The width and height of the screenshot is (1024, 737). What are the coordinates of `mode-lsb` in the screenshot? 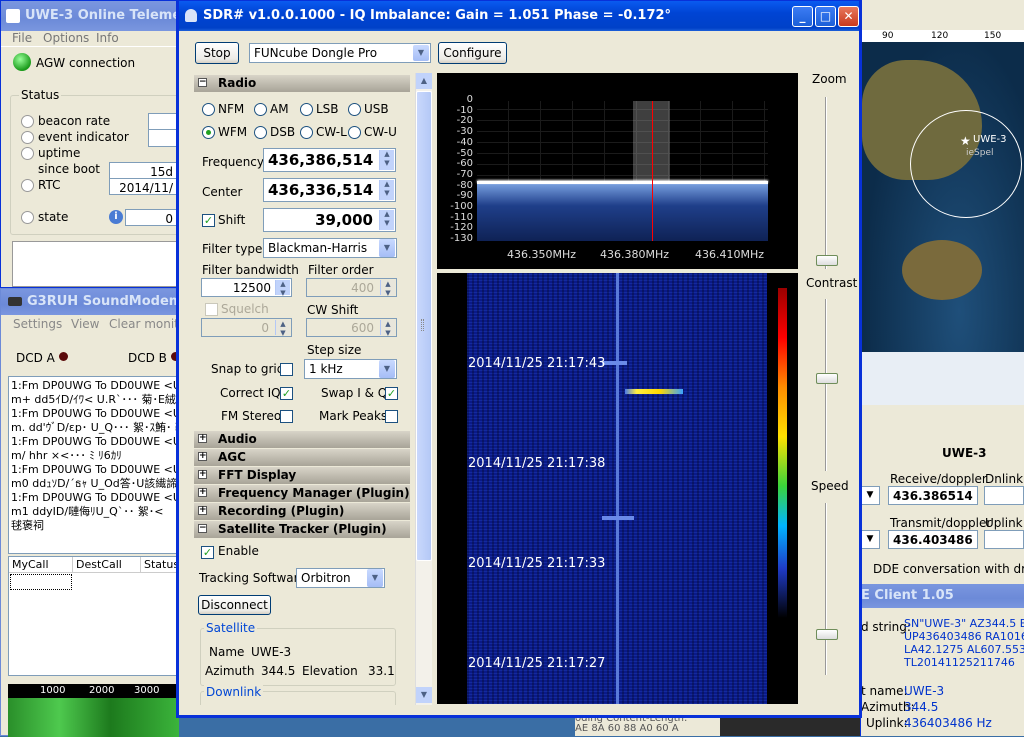 It's located at (306, 109).